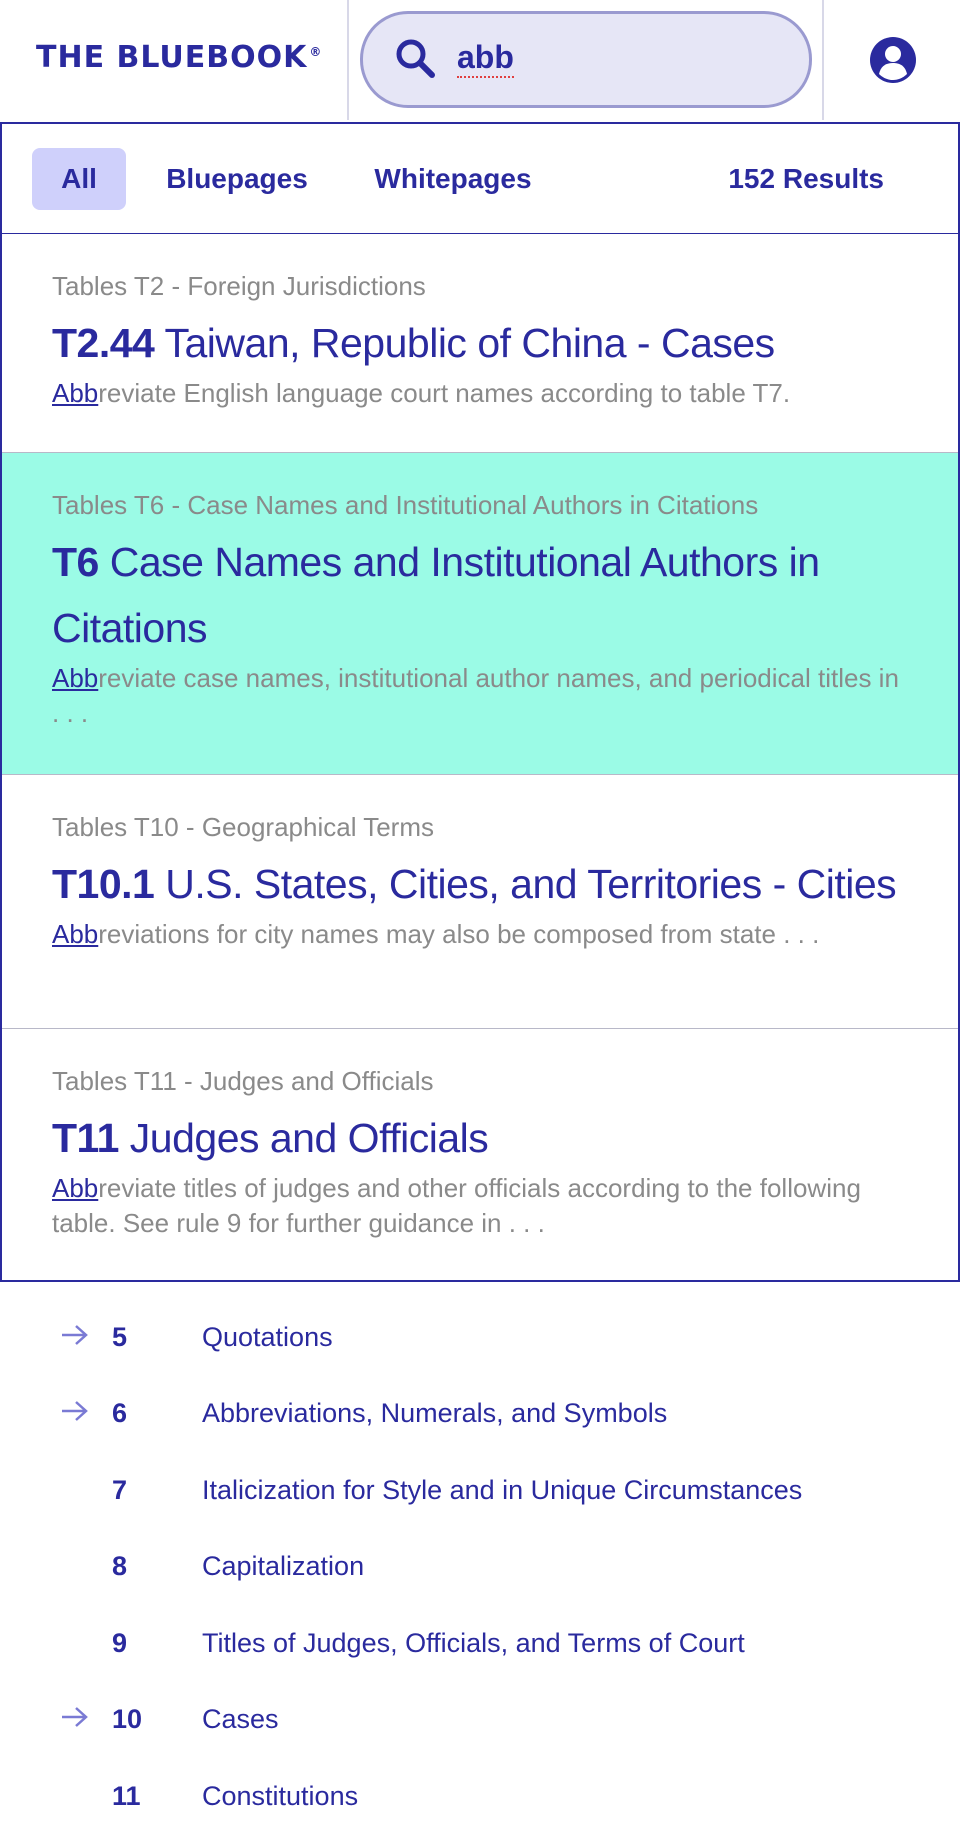  Describe the element at coordinates (85, 1138) in the screenshot. I see `result-number: T11` at that location.